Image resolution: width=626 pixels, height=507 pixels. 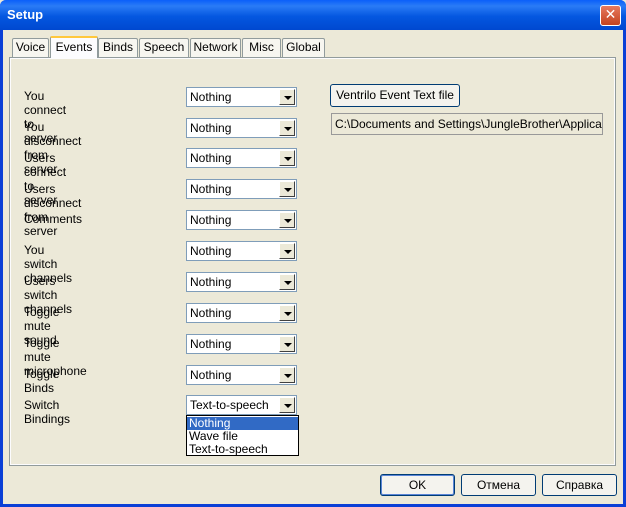 What do you see at coordinates (242, 435) in the screenshot?
I see `dropdown-list: Nothing Wave file Text-to-speech` at bounding box center [242, 435].